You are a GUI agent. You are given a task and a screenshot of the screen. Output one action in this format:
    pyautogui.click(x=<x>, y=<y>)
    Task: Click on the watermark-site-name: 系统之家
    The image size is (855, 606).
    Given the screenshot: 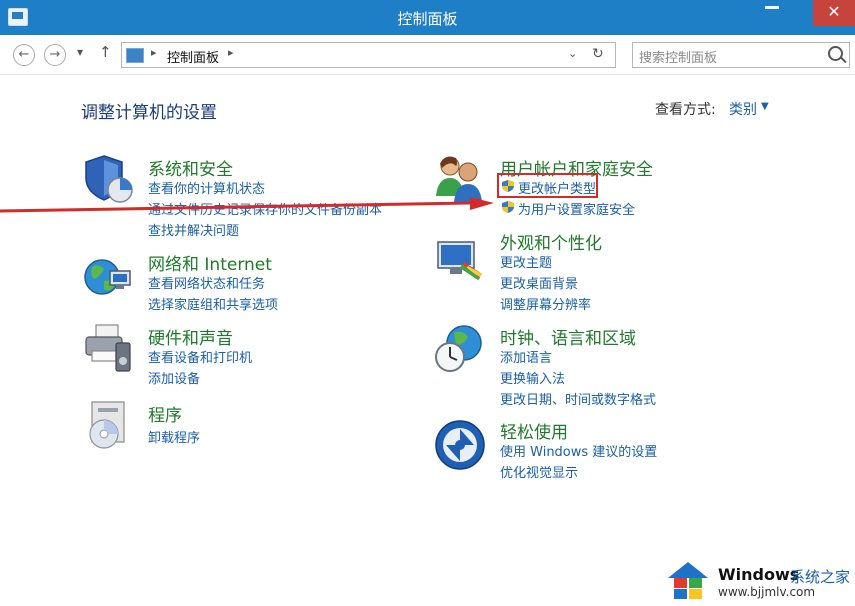 What is the action you would take?
    pyautogui.click(x=820, y=577)
    